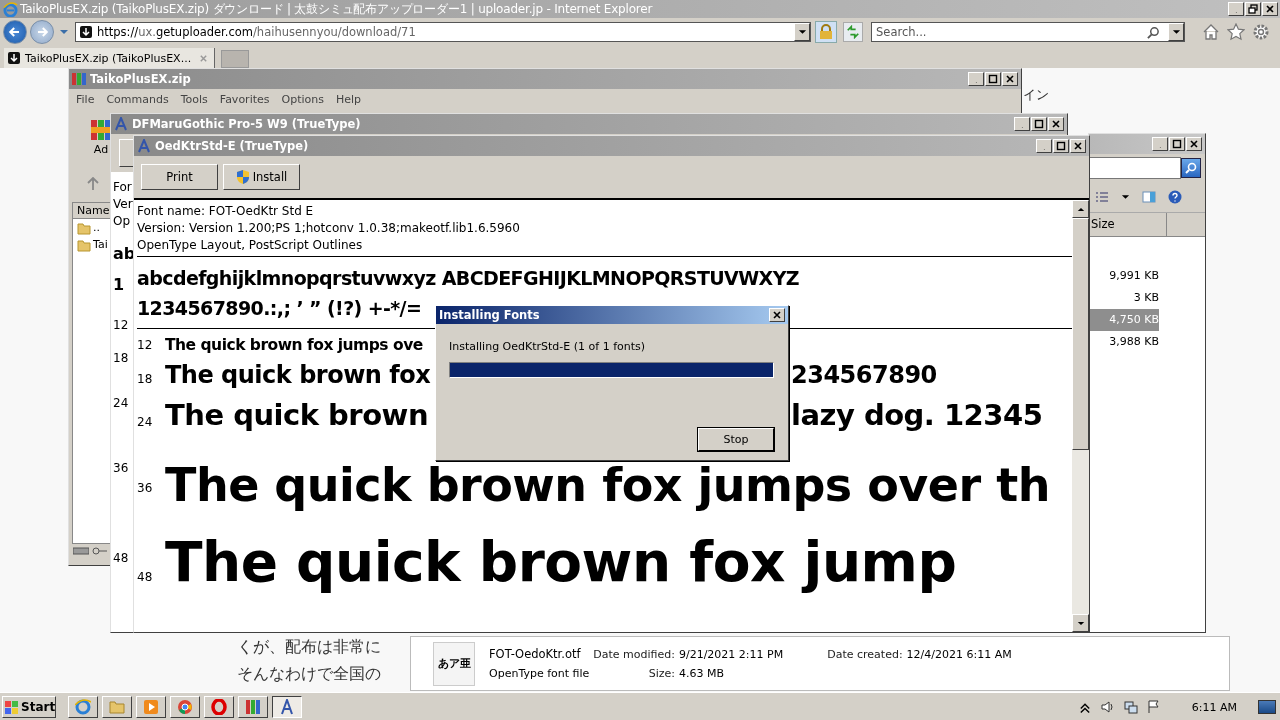 This screenshot has width=1280, height=720. I want to click on font-icon, so click(287, 707).